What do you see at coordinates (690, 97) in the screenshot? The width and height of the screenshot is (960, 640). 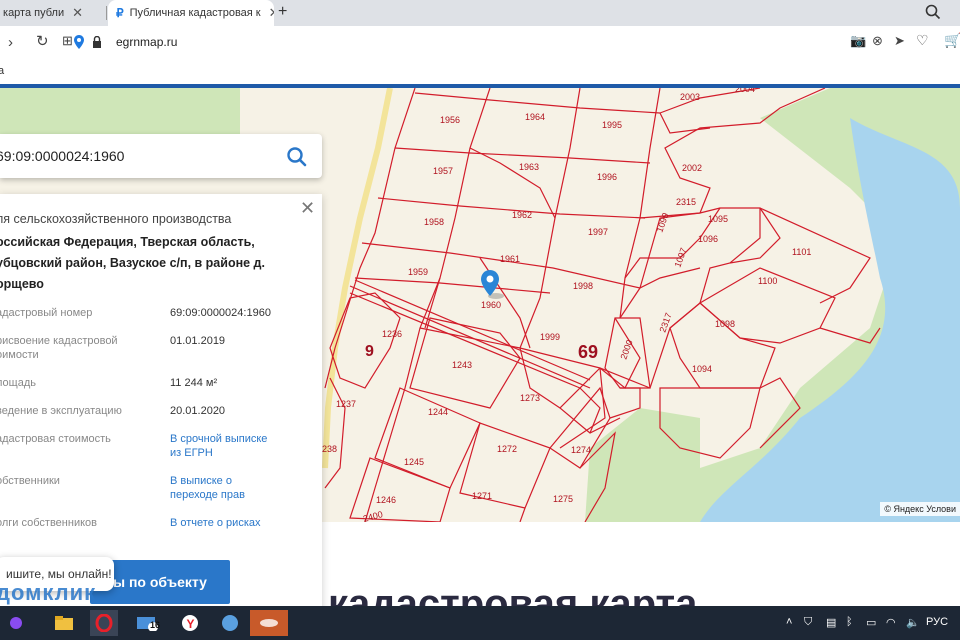 I see `parcel-label: 2003` at bounding box center [690, 97].